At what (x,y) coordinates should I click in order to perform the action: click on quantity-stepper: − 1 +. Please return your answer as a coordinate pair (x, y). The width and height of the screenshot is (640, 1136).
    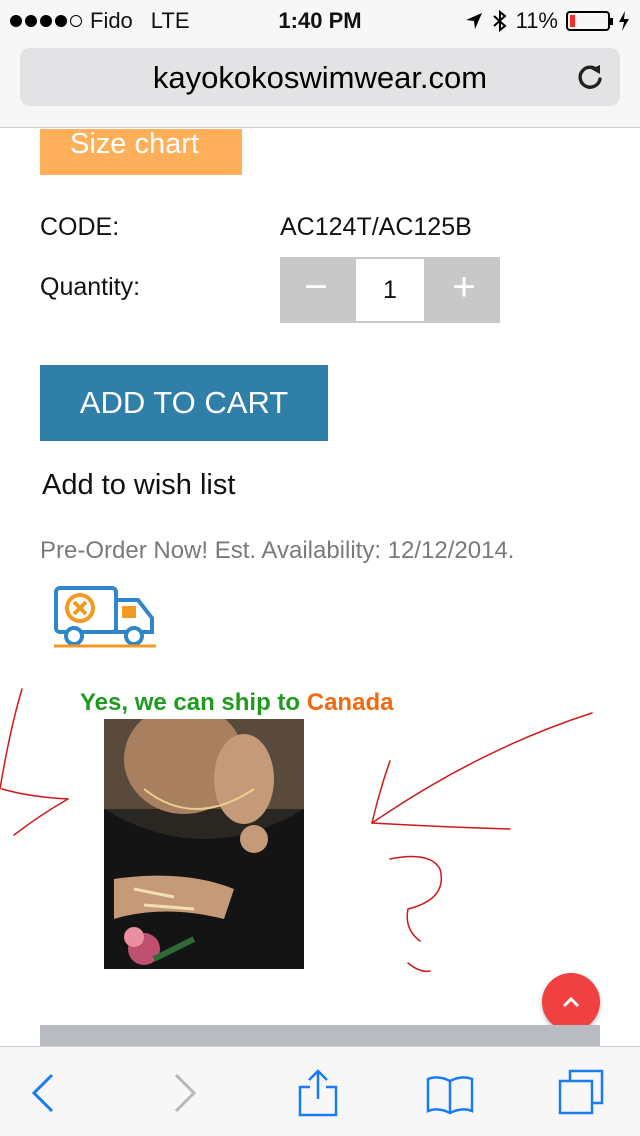
    Looking at the image, I should click on (390, 290).